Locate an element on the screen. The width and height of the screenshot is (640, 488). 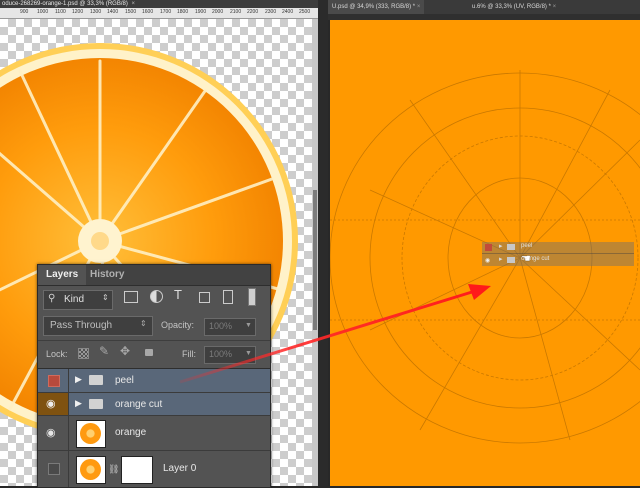
ruler-tick: 1500 is located at coordinates (131, 12).